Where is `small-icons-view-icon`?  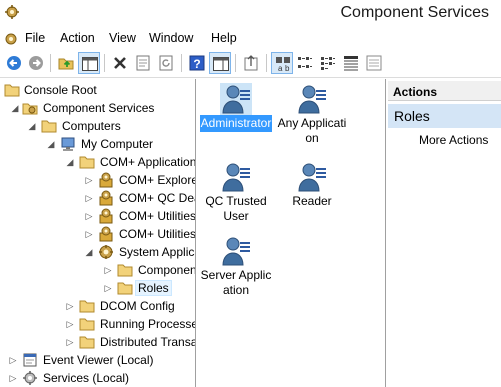 small-icons-view-icon is located at coordinates (305, 63).